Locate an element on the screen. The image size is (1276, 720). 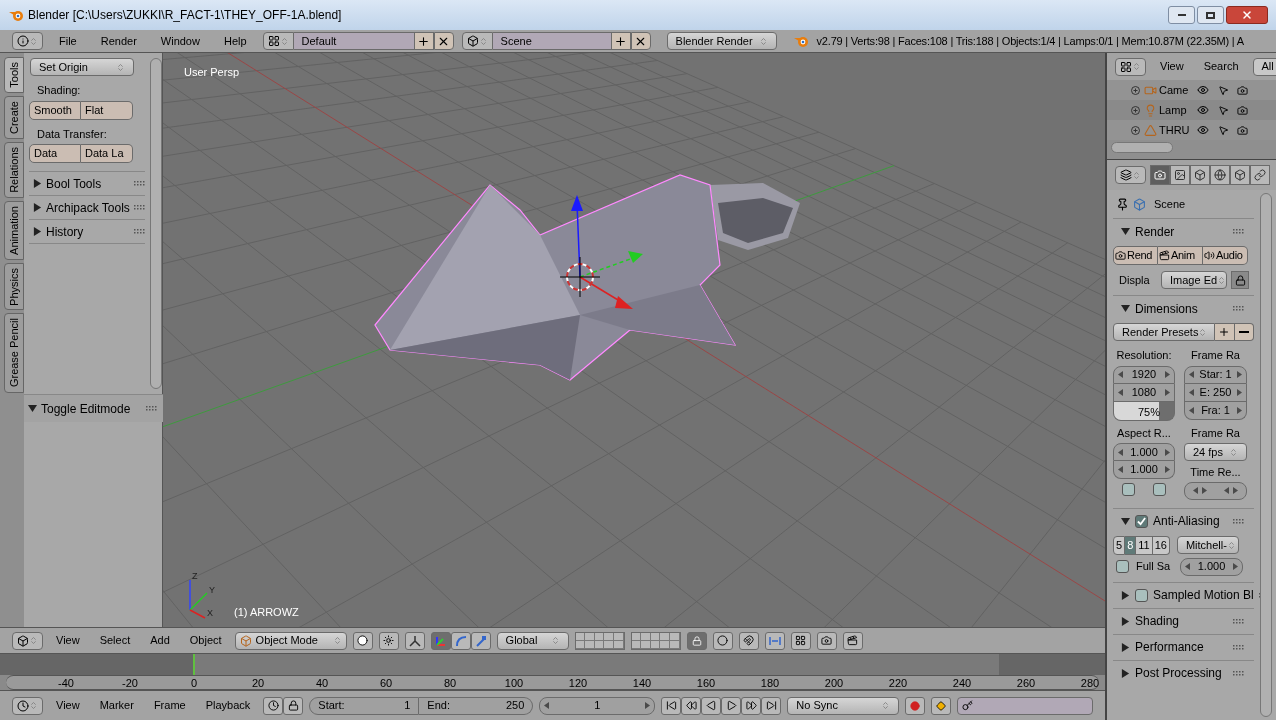
layout-selector-button is located at coordinates (278, 41).